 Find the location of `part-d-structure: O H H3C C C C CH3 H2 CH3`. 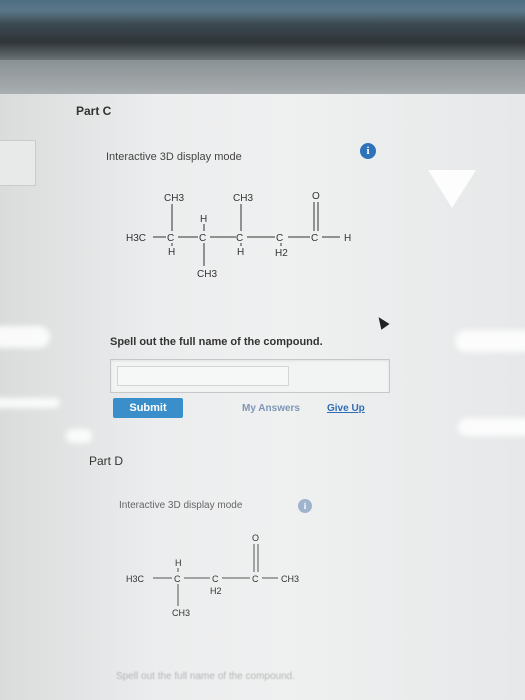

part-d-structure: O H H3C C C C CH3 H2 CH3 is located at coordinates (212, 575).